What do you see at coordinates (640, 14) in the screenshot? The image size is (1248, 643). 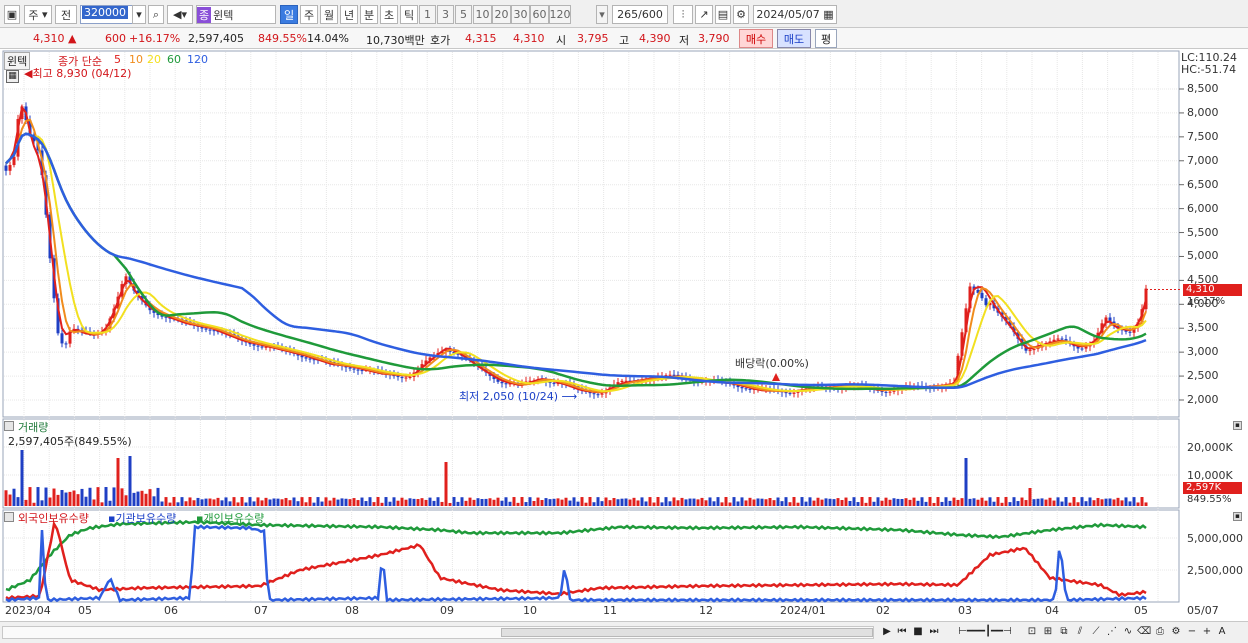 I see `range-field: 265/600` at bounding box center [640, 14].